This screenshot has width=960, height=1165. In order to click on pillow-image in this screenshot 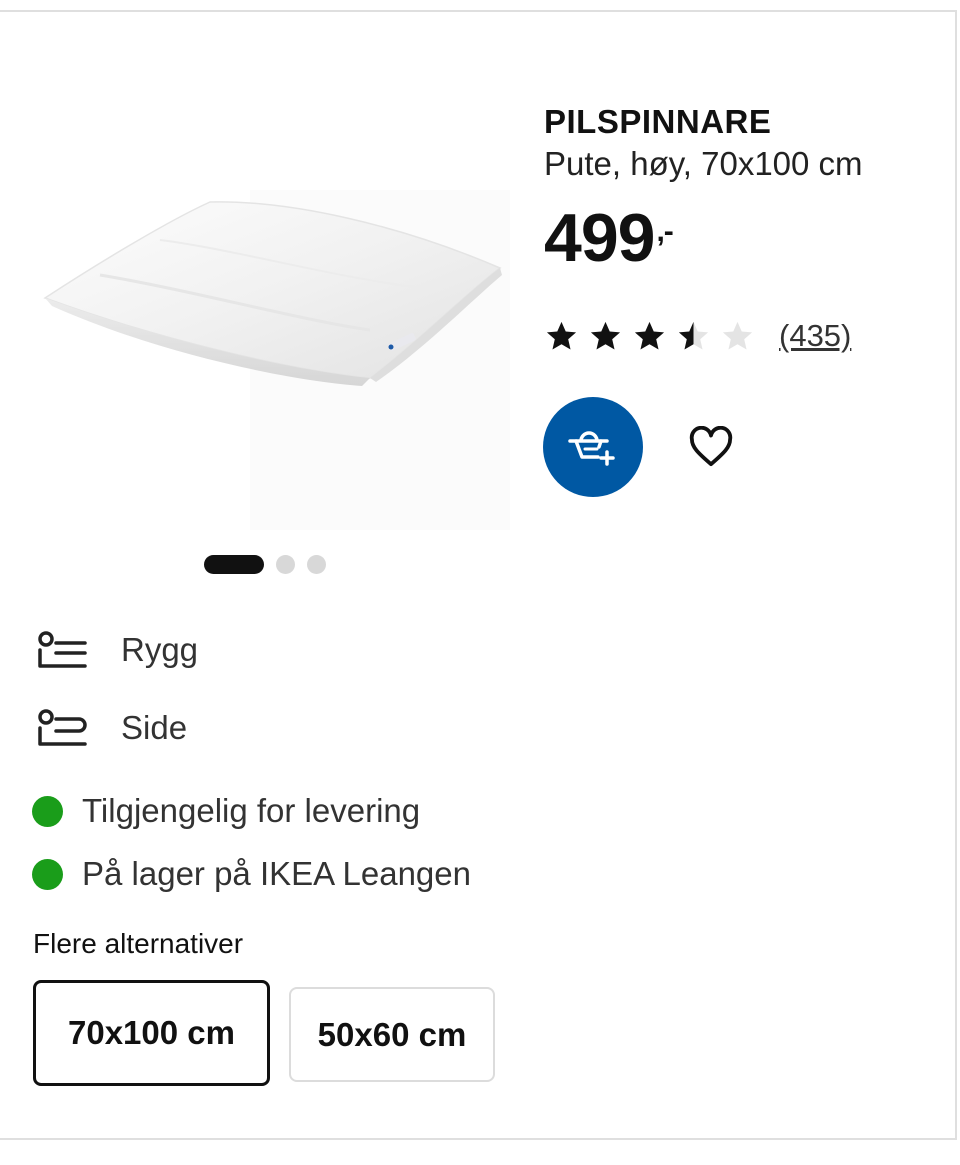, I will do `click(276, 360)`.